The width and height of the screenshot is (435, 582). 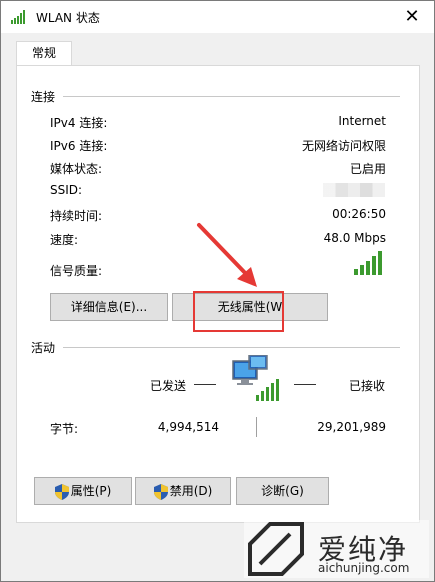 I want to click on close-icon: ✕, so click(x=412, y=16).